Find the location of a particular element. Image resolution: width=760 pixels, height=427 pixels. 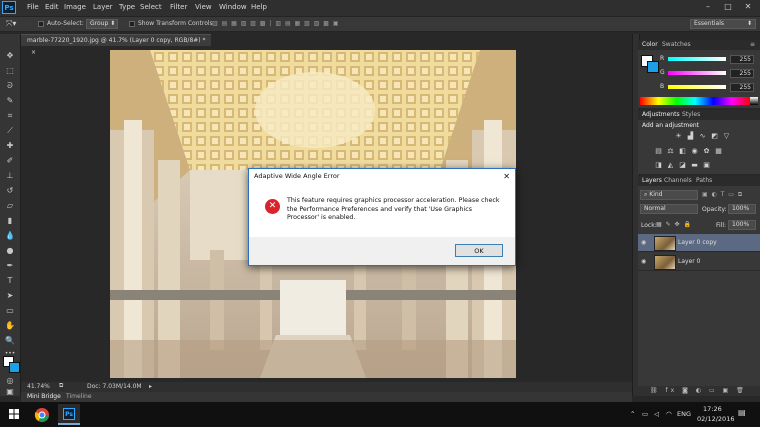

close-icon: ✕ is located at coordinates (748, 7).